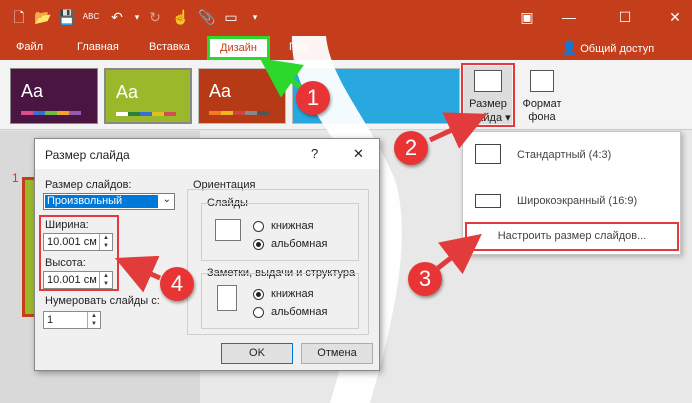 This screenshot has height=403, width=692. Describe the element at coordinates (138, 274) in the screenshot. I see `arrow-to-dimensions` at that location.